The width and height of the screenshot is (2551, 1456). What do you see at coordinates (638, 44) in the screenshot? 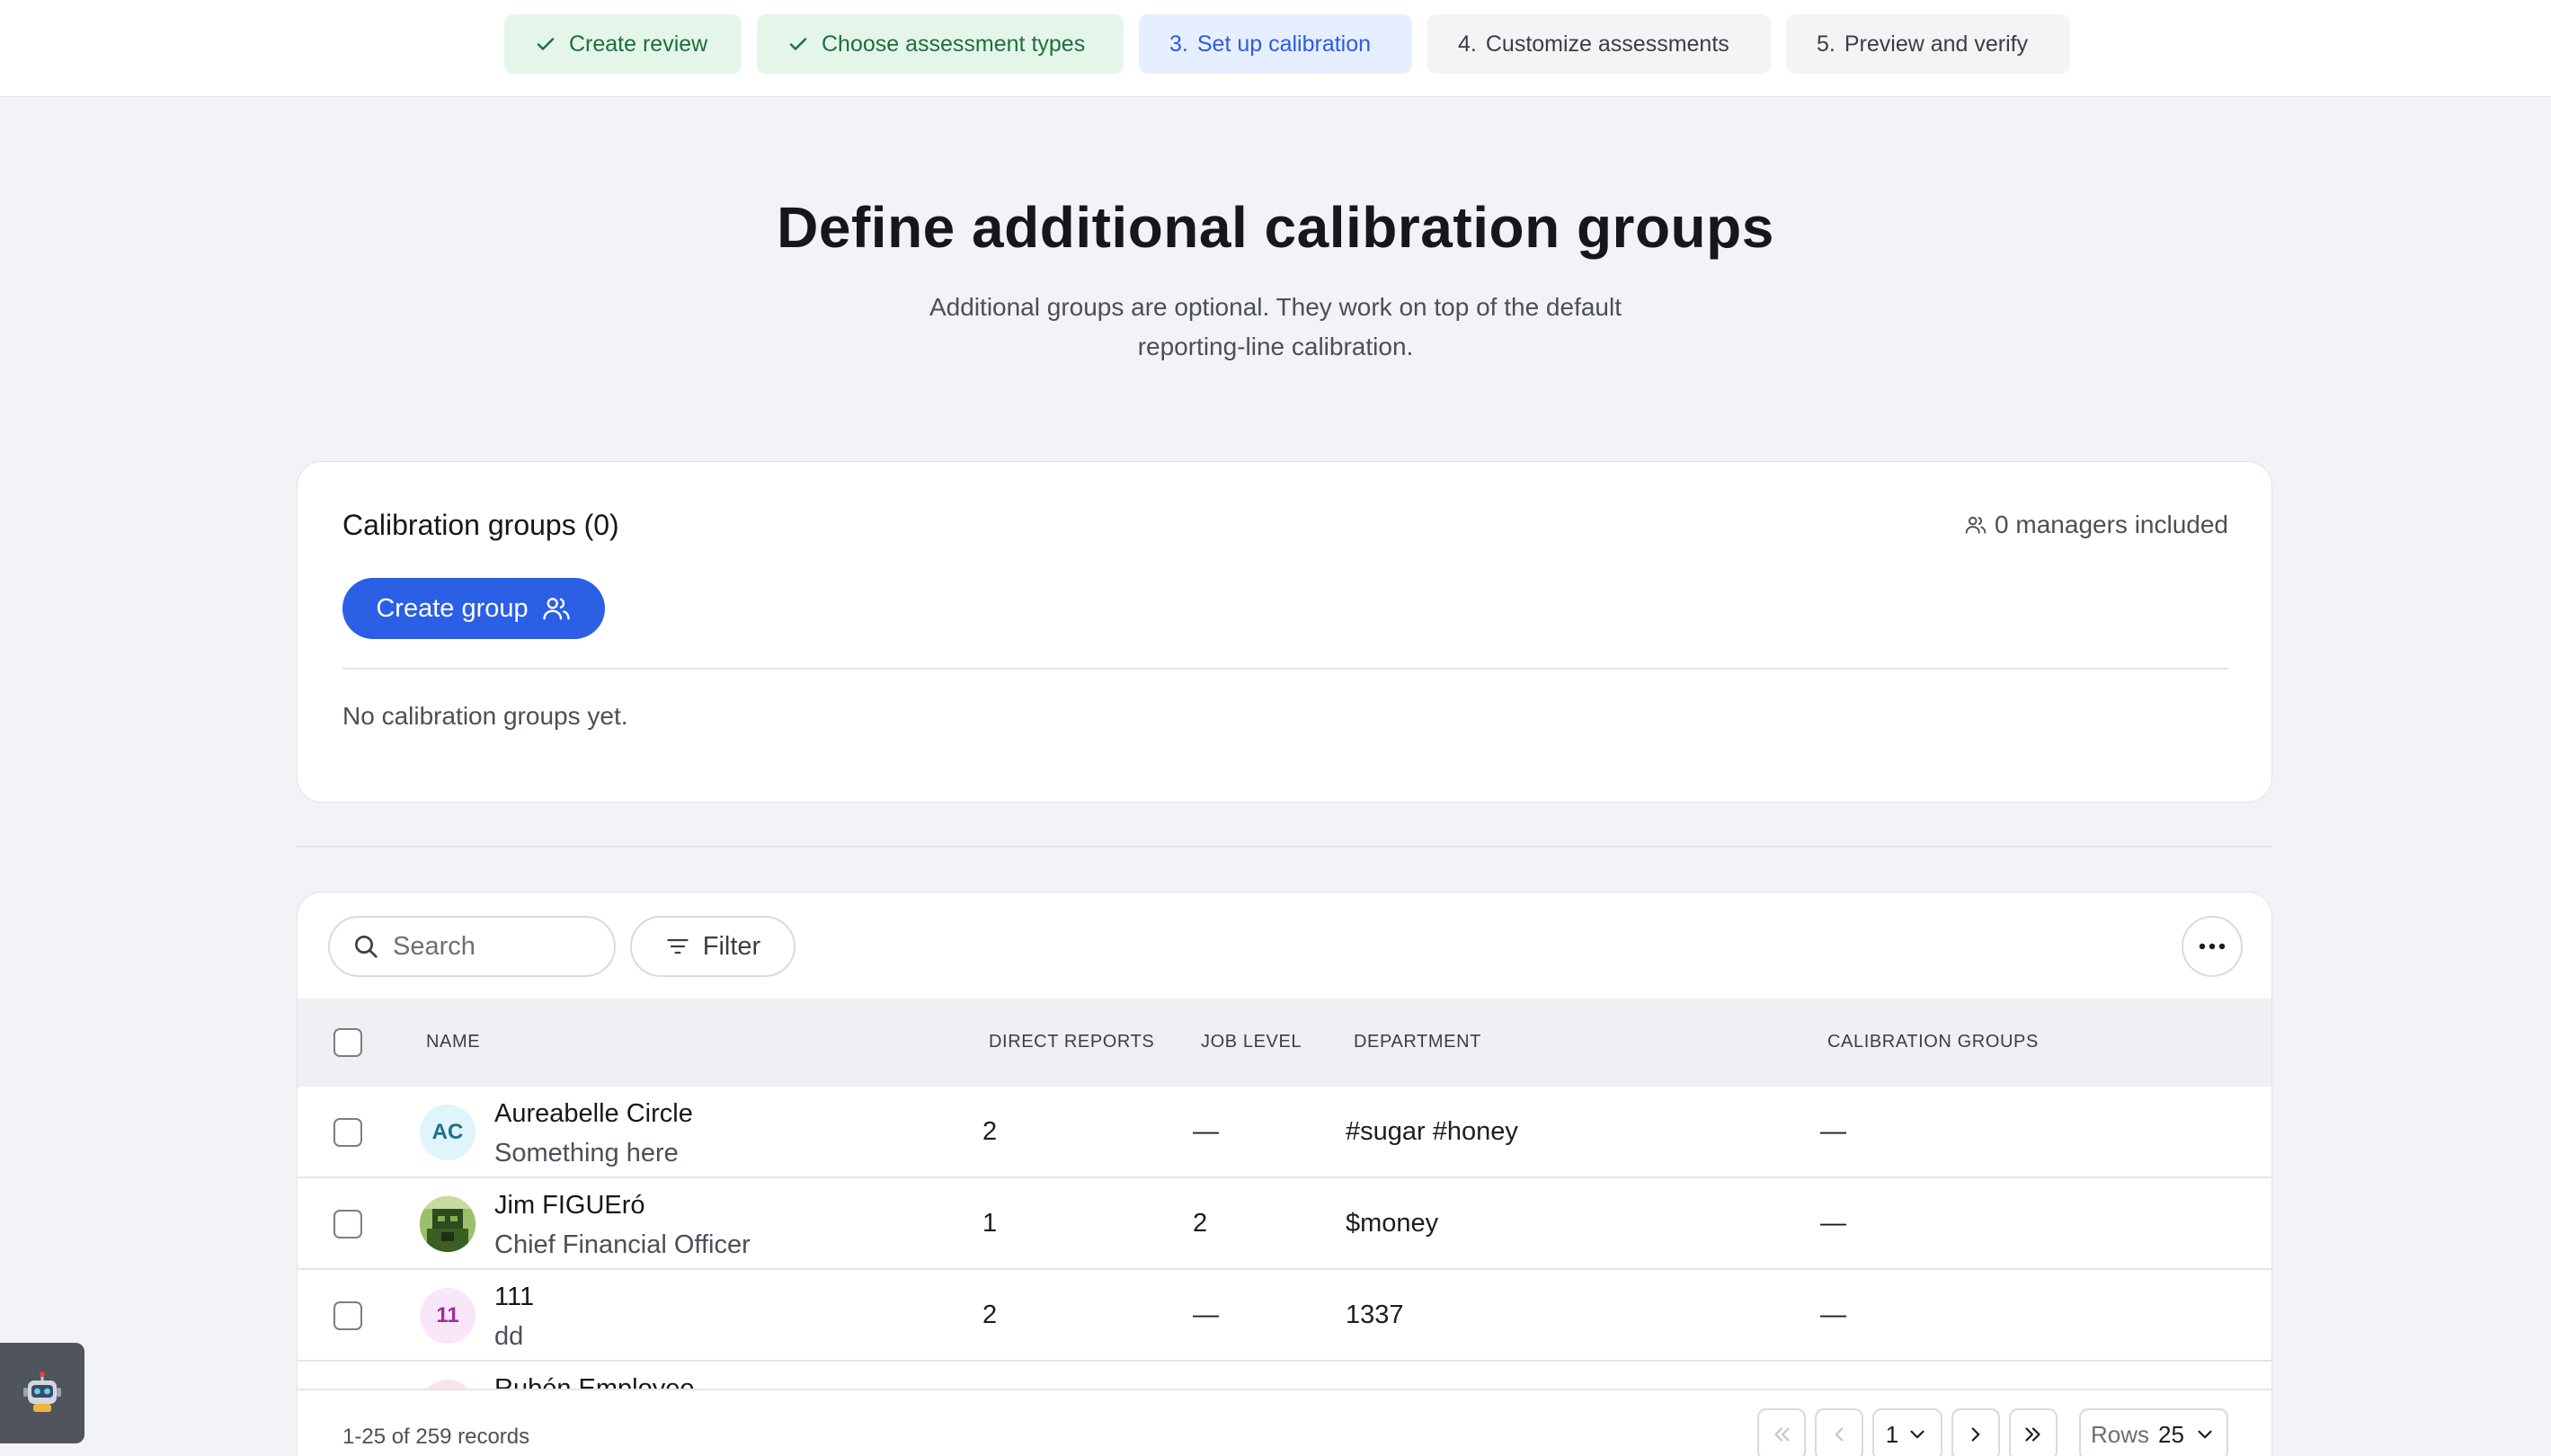
I see `step-label: Create review` at bounding box center [638, 44].